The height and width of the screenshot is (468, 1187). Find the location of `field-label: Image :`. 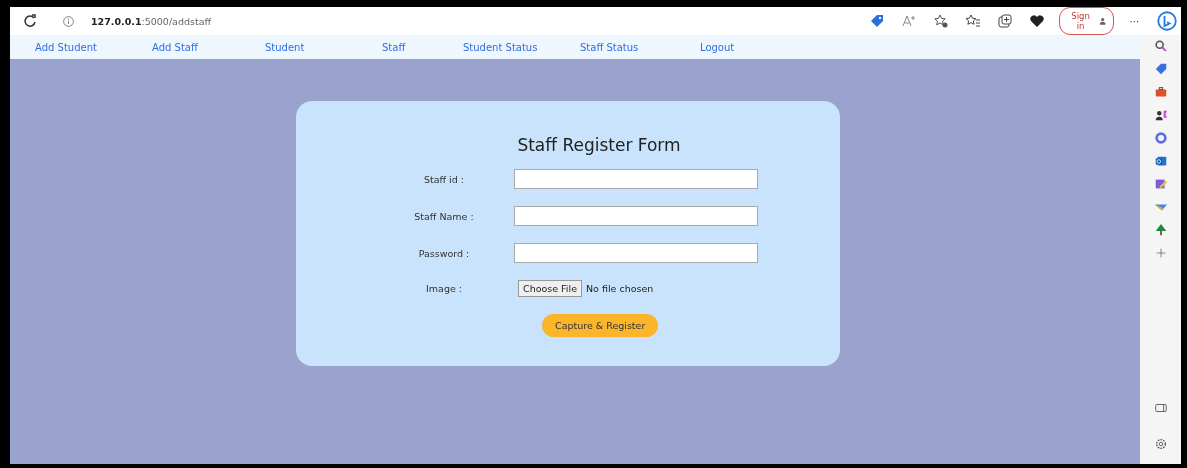

field-label: Image : is located at coordinates (444, 288).